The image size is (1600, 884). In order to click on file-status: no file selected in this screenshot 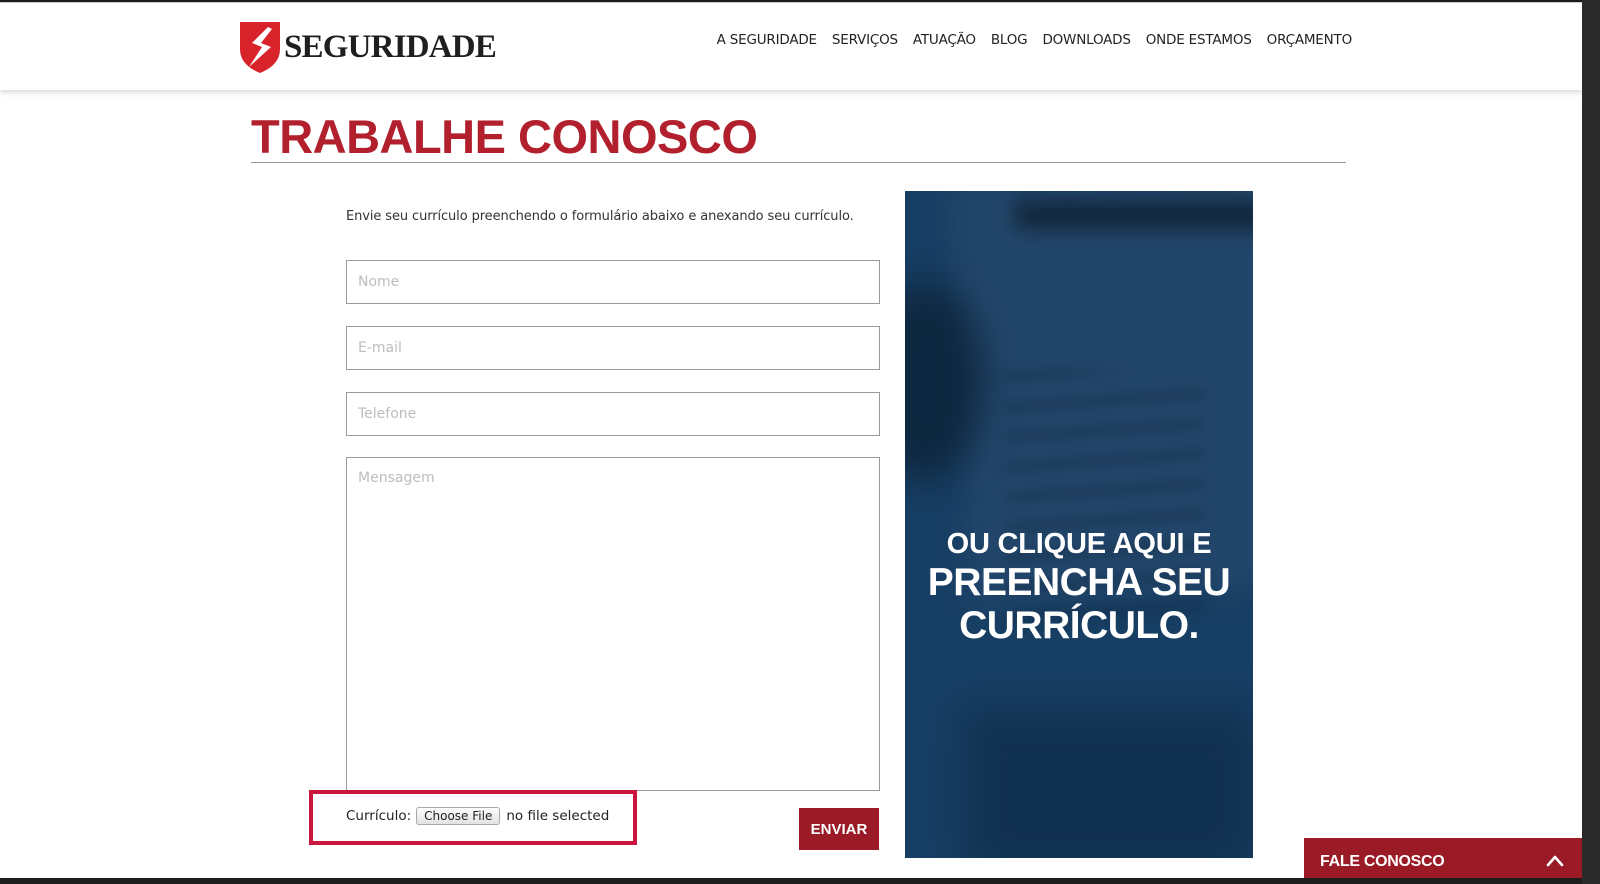, I will do `click(558, 816)`.